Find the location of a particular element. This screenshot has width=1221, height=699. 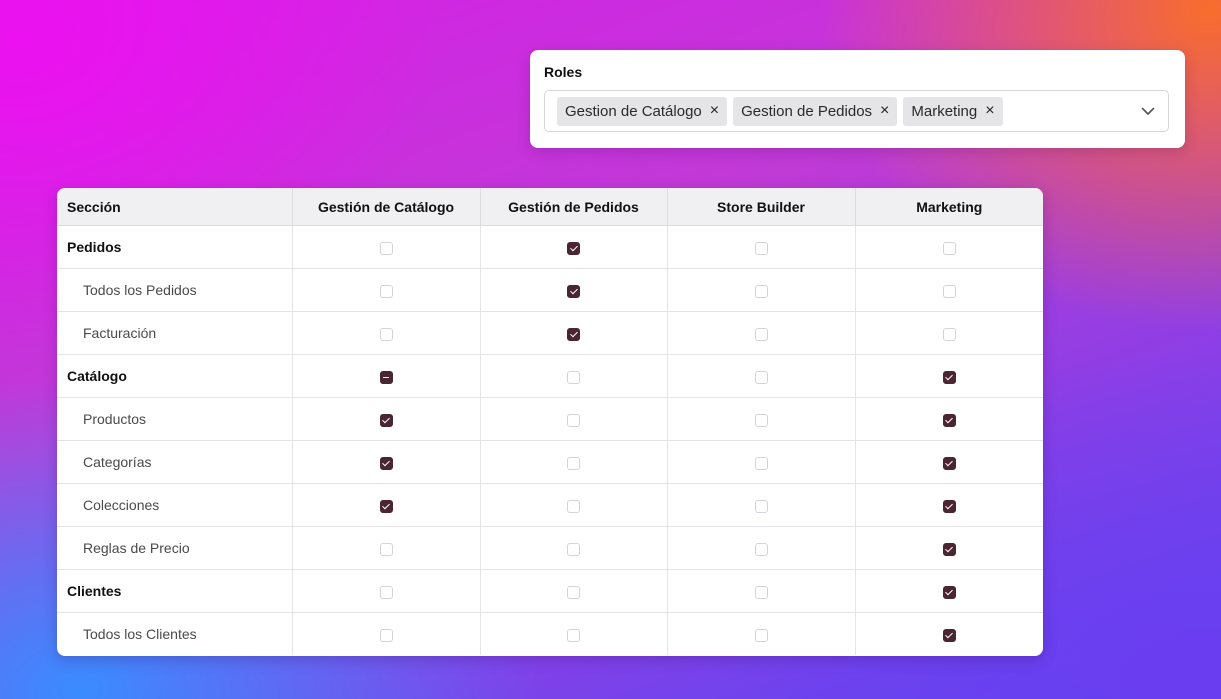

subsection-label: Todos los Pedidos is located at coordinates (175, 290).